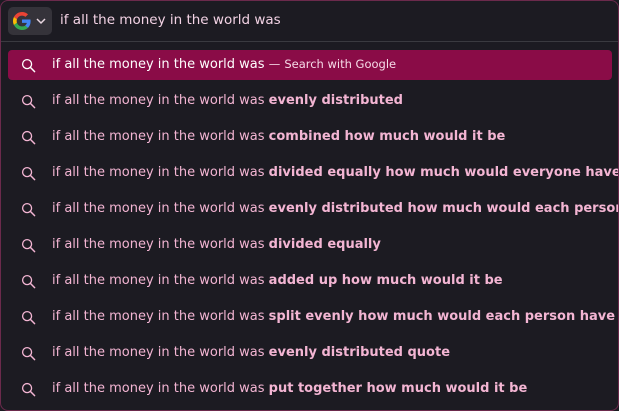  I want to click on search-input: if all the money in the world was, so click(170, 20).